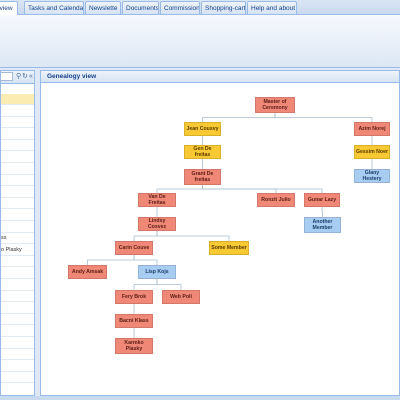 The height and width of the screenshot is (400, 400). What do you see at coordinates (200, 398) in the screenshot?
I see `status-bar` at bounding box center [200, 398].